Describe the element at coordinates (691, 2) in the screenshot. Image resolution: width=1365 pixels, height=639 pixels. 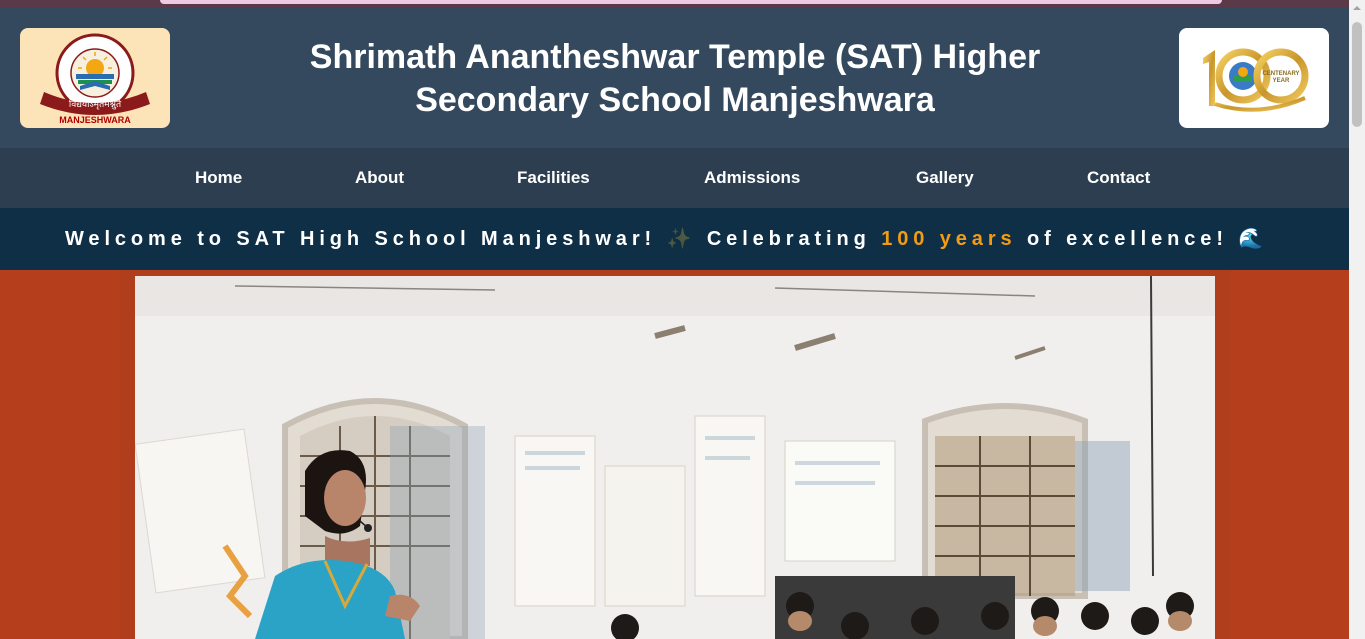
I see `top-strip-pill` at that location.